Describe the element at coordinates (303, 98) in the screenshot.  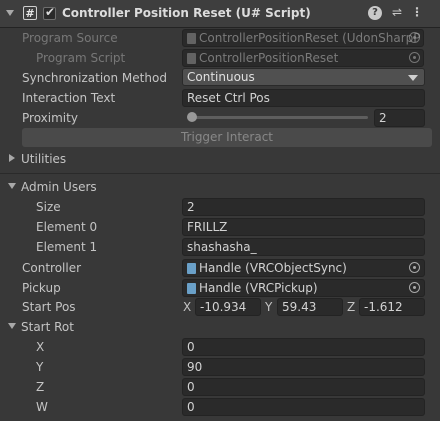
I see `interaction-text-input: Reset Ctrl Pos` at that location.